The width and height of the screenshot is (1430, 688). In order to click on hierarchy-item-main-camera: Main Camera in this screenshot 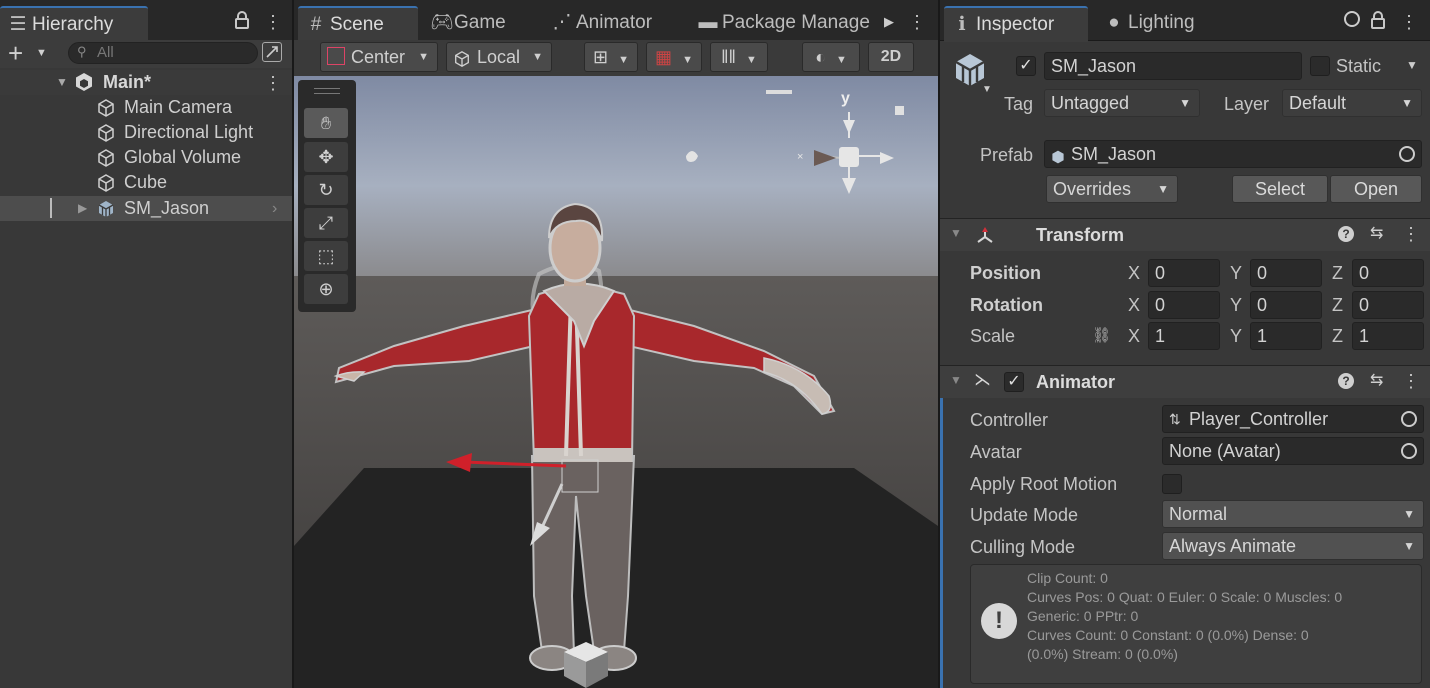, I will do `click(146, 107)`.